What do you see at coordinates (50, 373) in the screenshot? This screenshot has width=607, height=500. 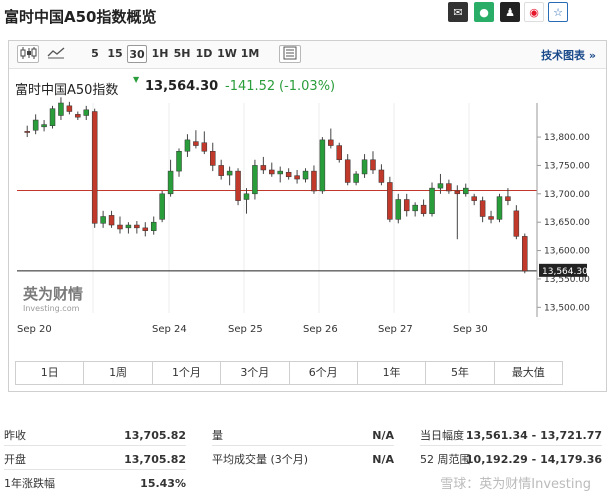 I see `range-1d: 1日` at bounding box center [50, 373].